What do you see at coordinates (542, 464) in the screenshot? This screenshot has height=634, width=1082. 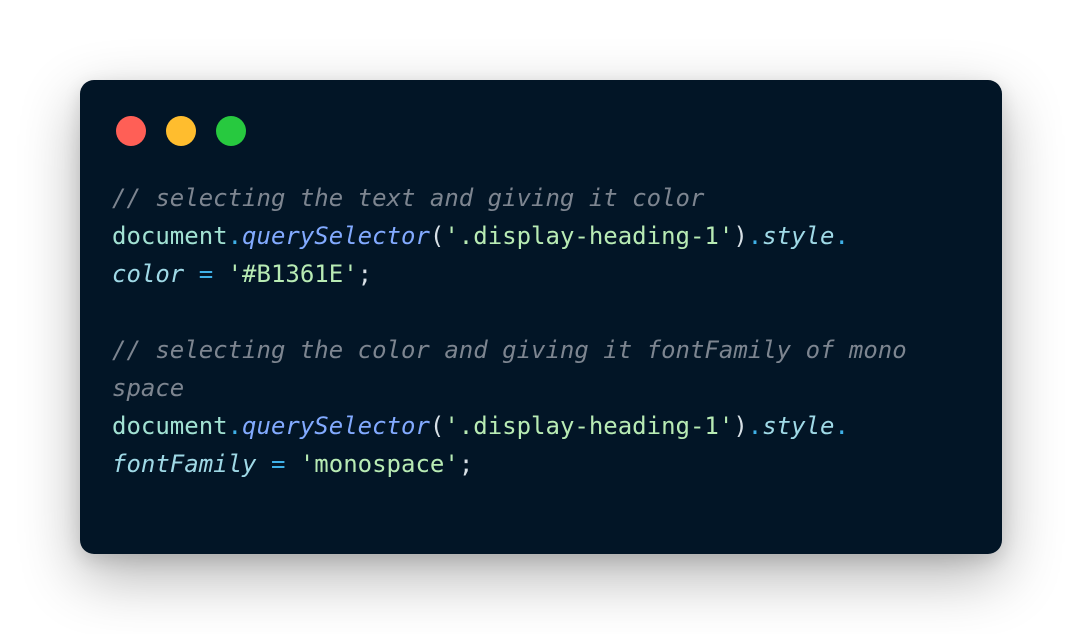 I see `code-line-statement-2b: fontFamily = 'monospace';` at bounding box center [542, 464].